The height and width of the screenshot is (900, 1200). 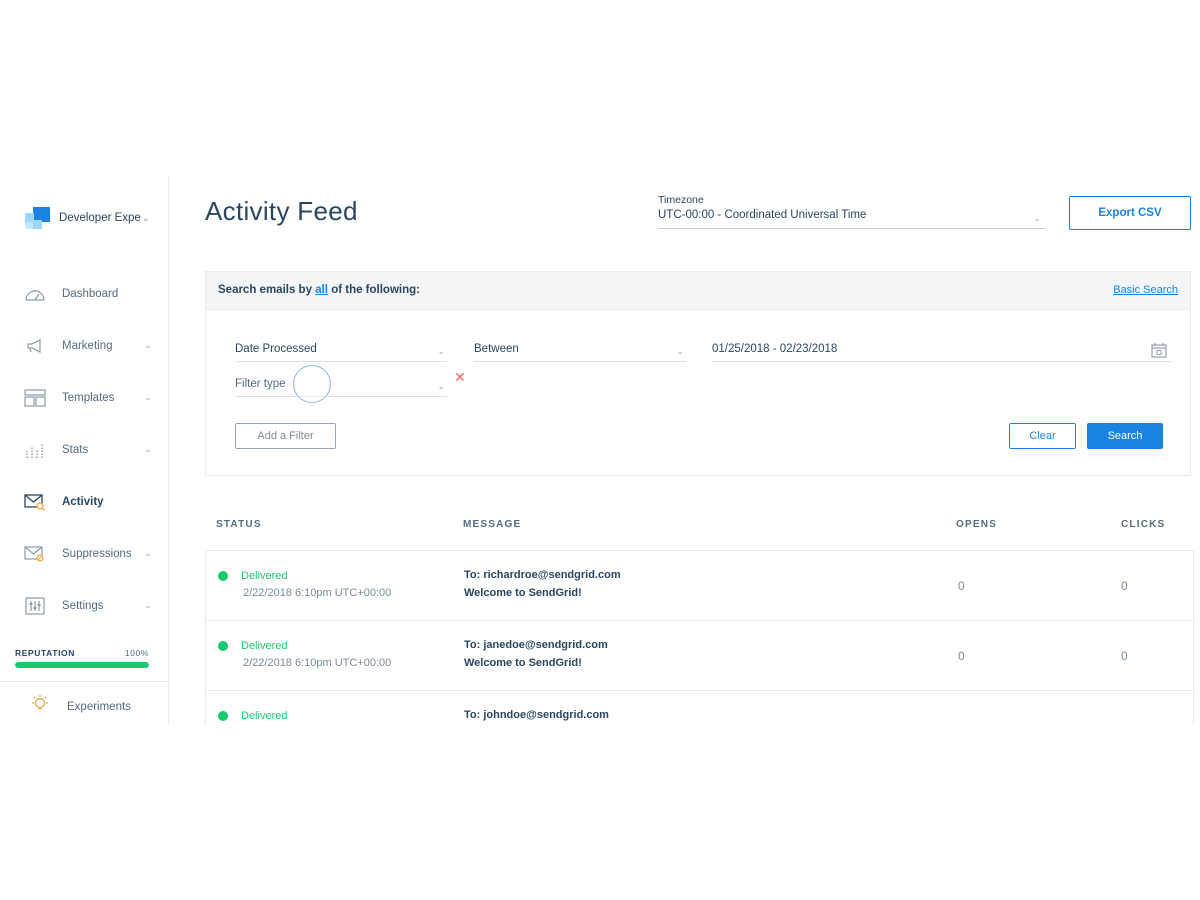 What do you see at coordinates (942, 352) in the screenshot?
I see `date-range-input: 01/25/2018 - 02/23/2018` at bounding box center [942, 352].